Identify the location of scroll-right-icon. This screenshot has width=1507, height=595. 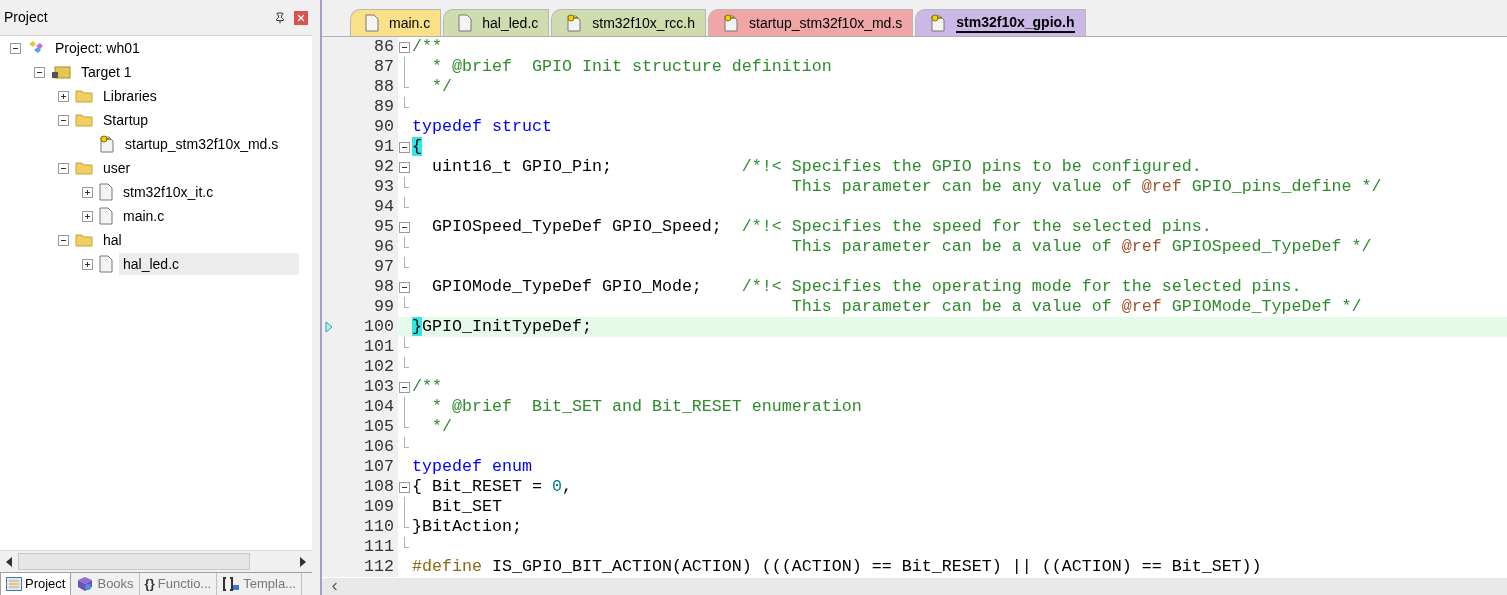
(303, 561).